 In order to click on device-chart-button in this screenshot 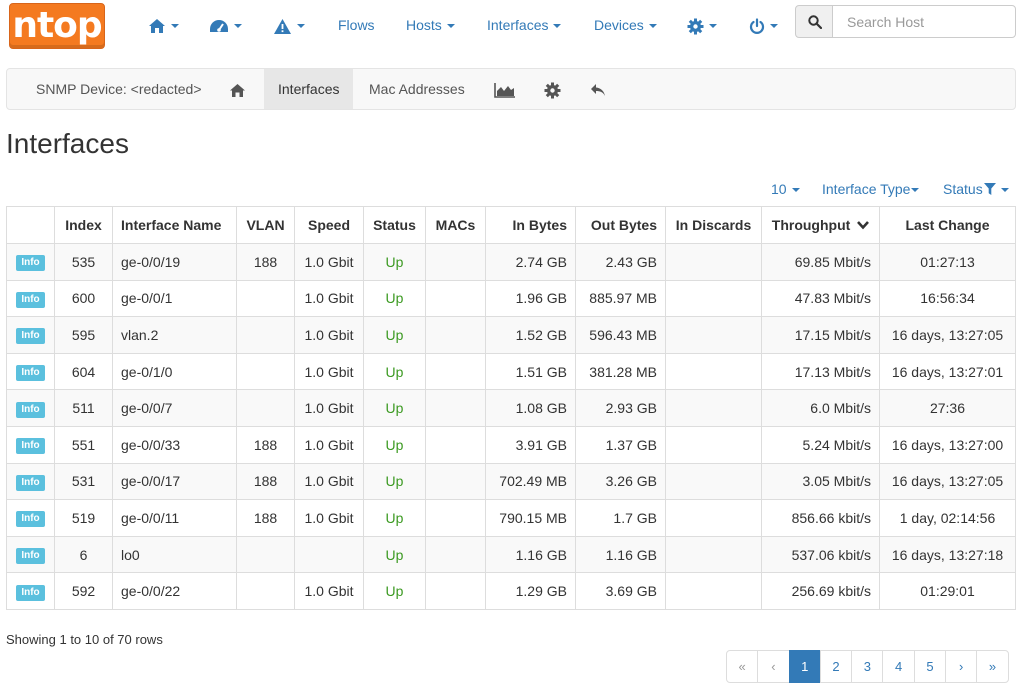, I will do `click(505, 89)`.